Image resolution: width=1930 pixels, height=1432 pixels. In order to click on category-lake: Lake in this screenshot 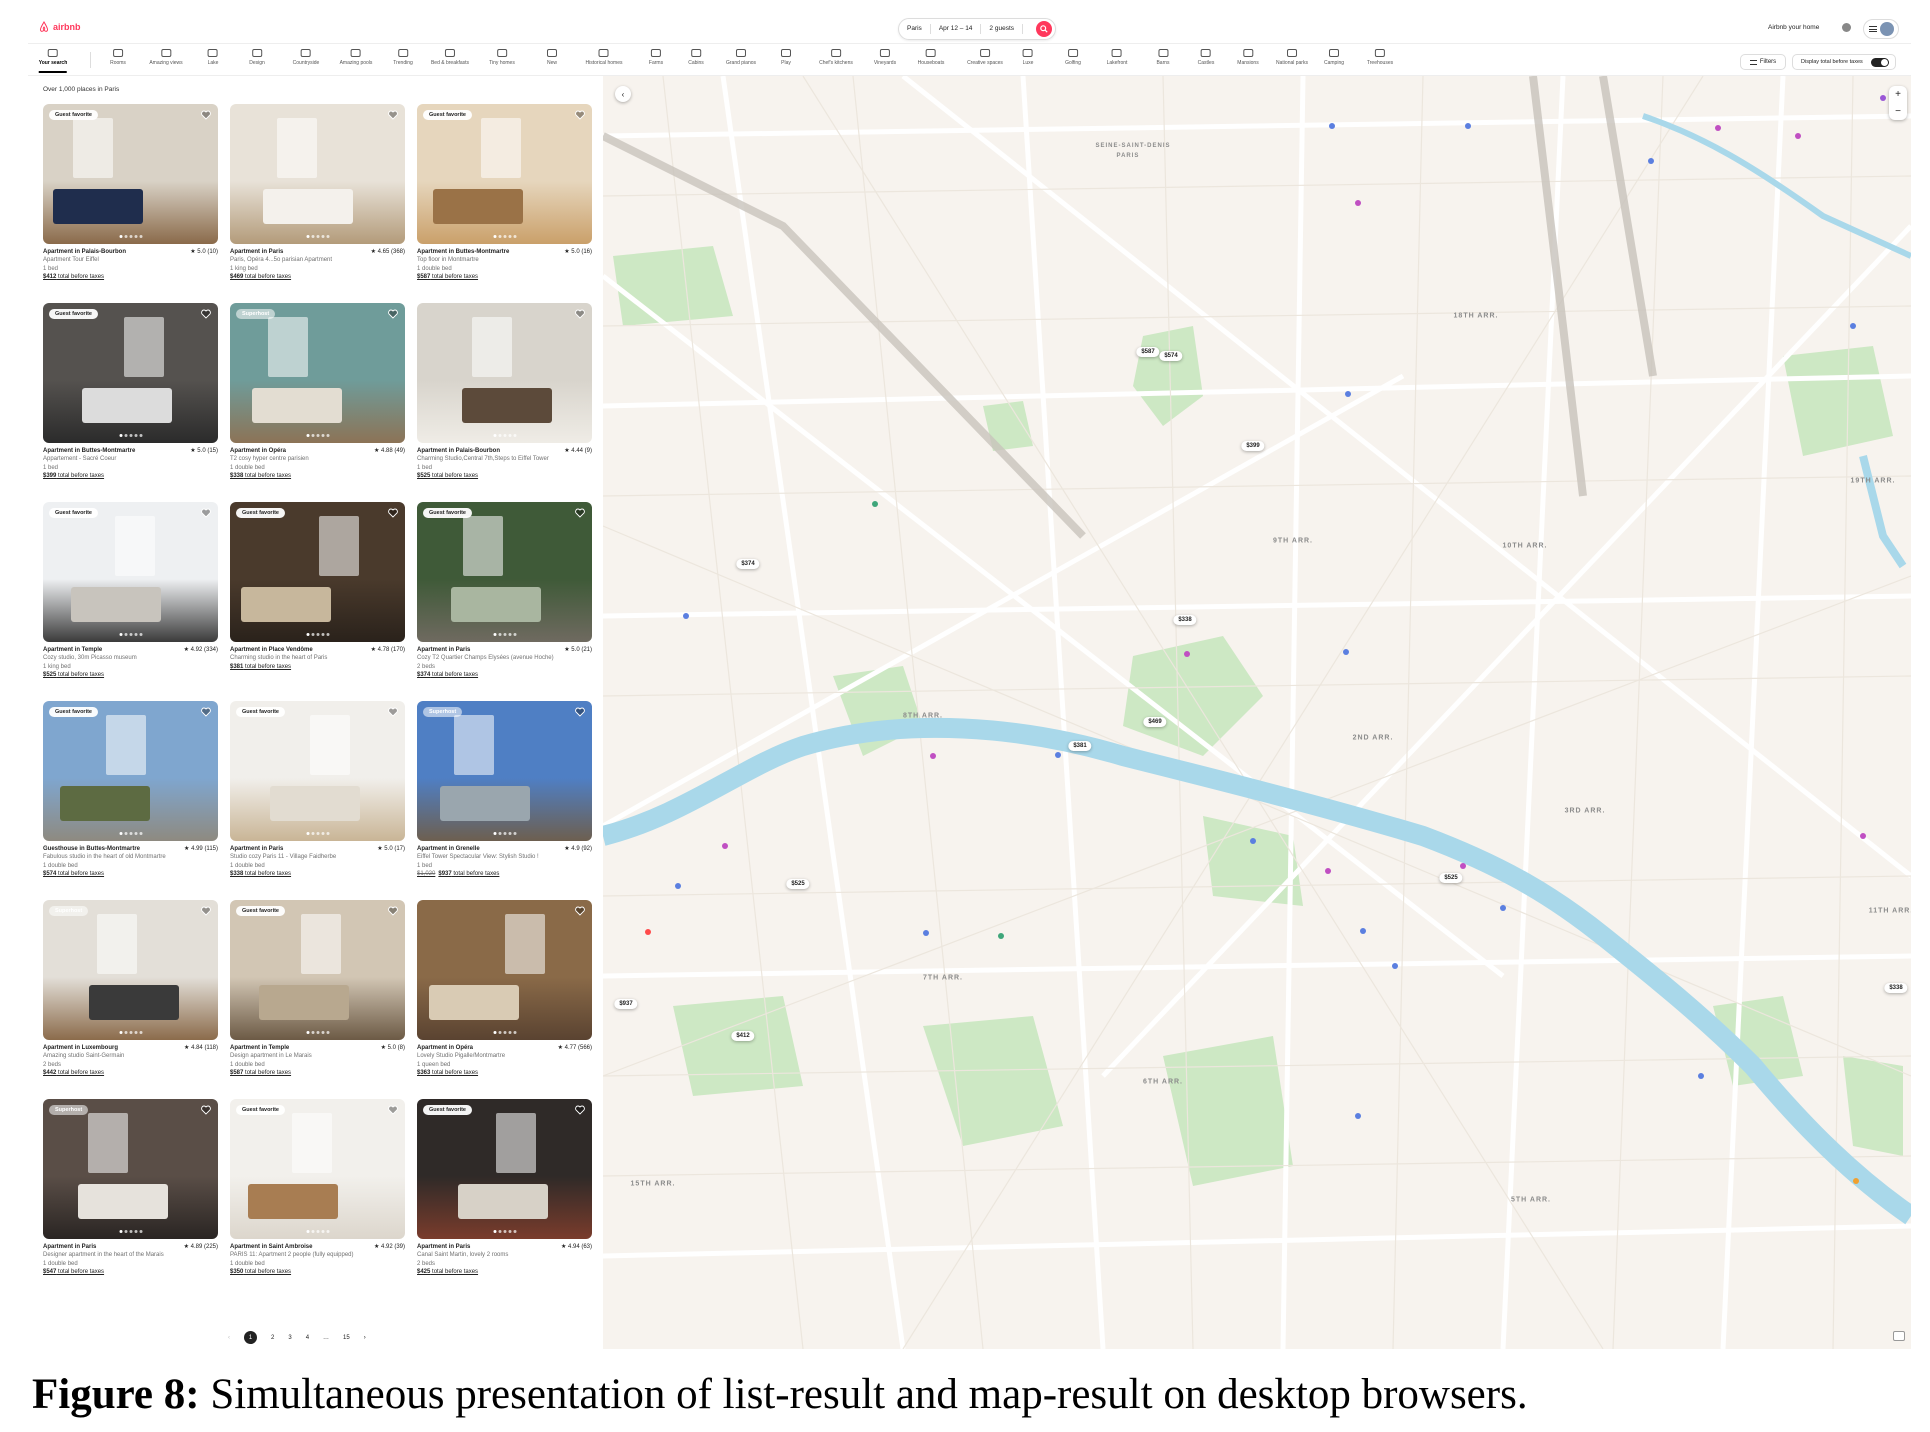, I will do `click(213, 57)`.